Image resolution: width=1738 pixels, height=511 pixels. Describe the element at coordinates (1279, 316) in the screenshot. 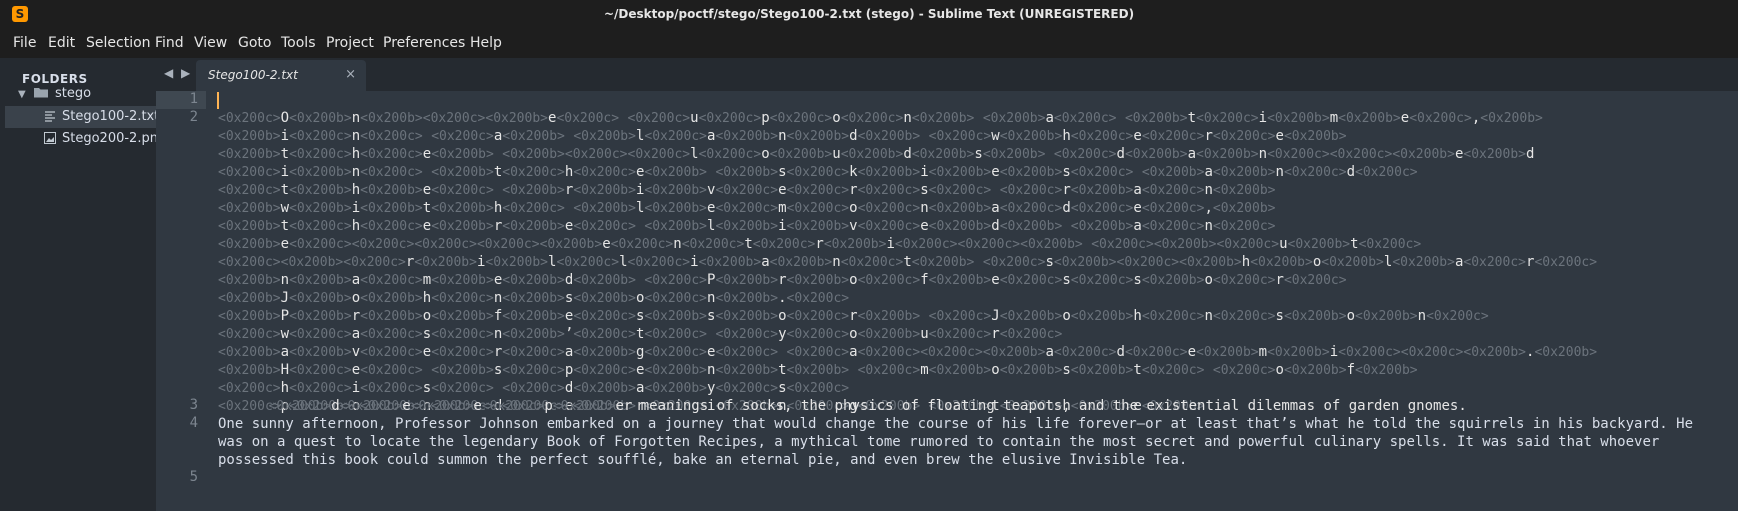

I see `visible-char: s` at that location.